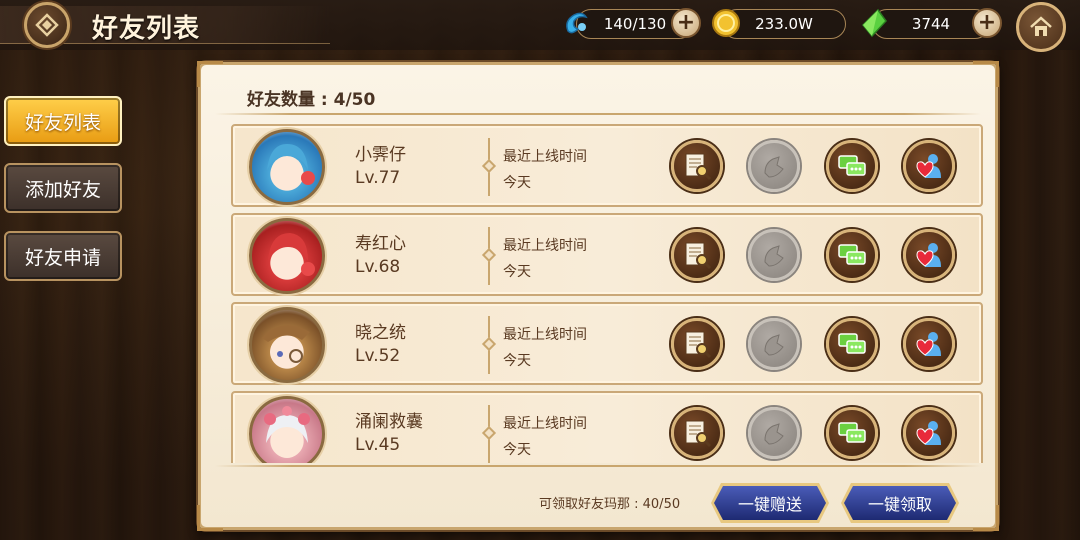 Image resolution: width=1080 pixels, height=540 pixels. I want to click on claim-all-button: 一键领取, so click(900, 503).